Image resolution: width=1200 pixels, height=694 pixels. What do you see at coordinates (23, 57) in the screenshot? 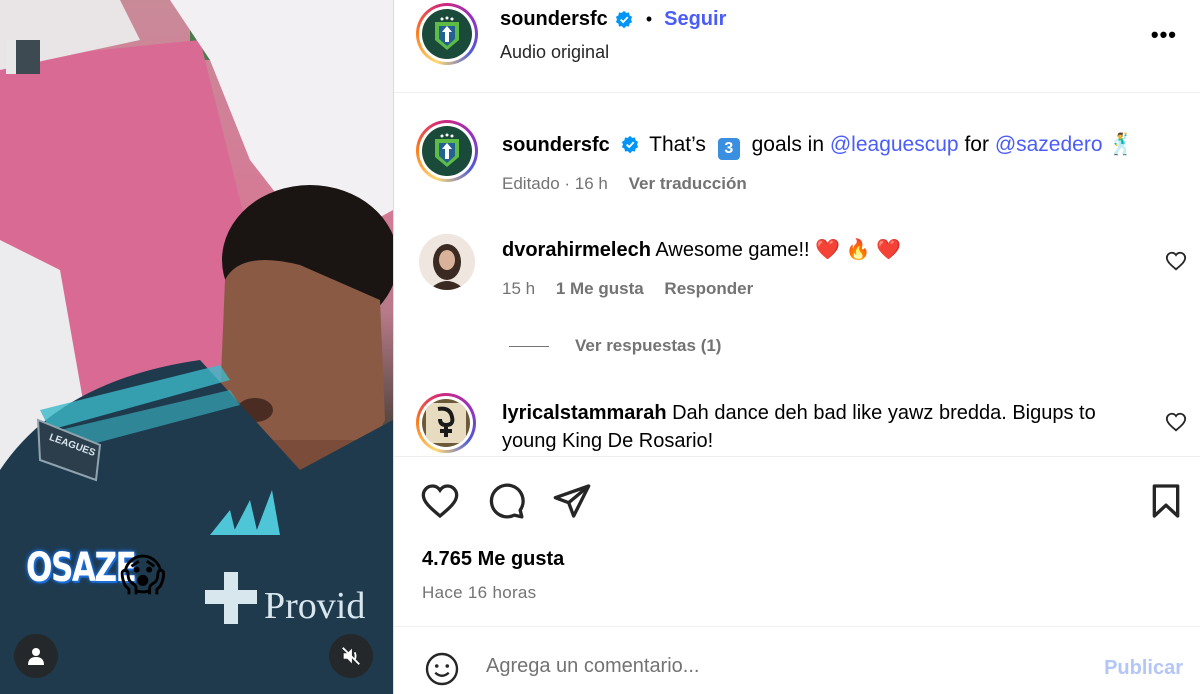
I see `corner-marker` at bounding box center [23, 57].